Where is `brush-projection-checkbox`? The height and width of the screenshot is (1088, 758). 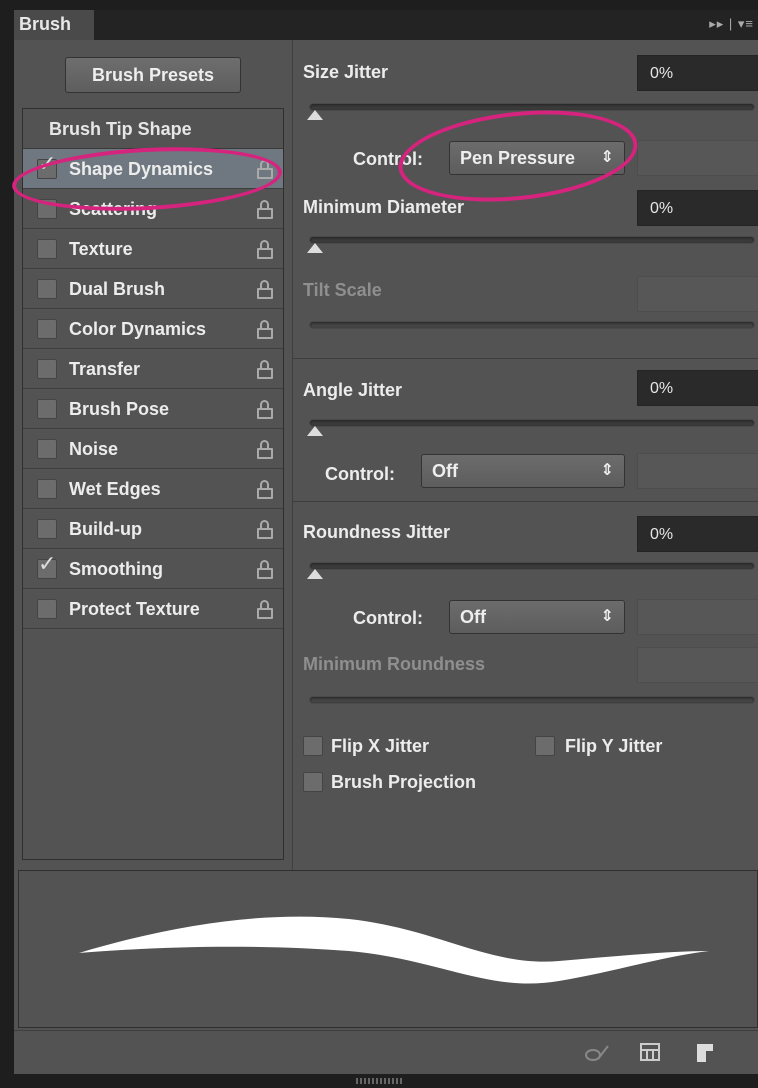
brush-projection-checkbox is located at coordinates (313, 782).